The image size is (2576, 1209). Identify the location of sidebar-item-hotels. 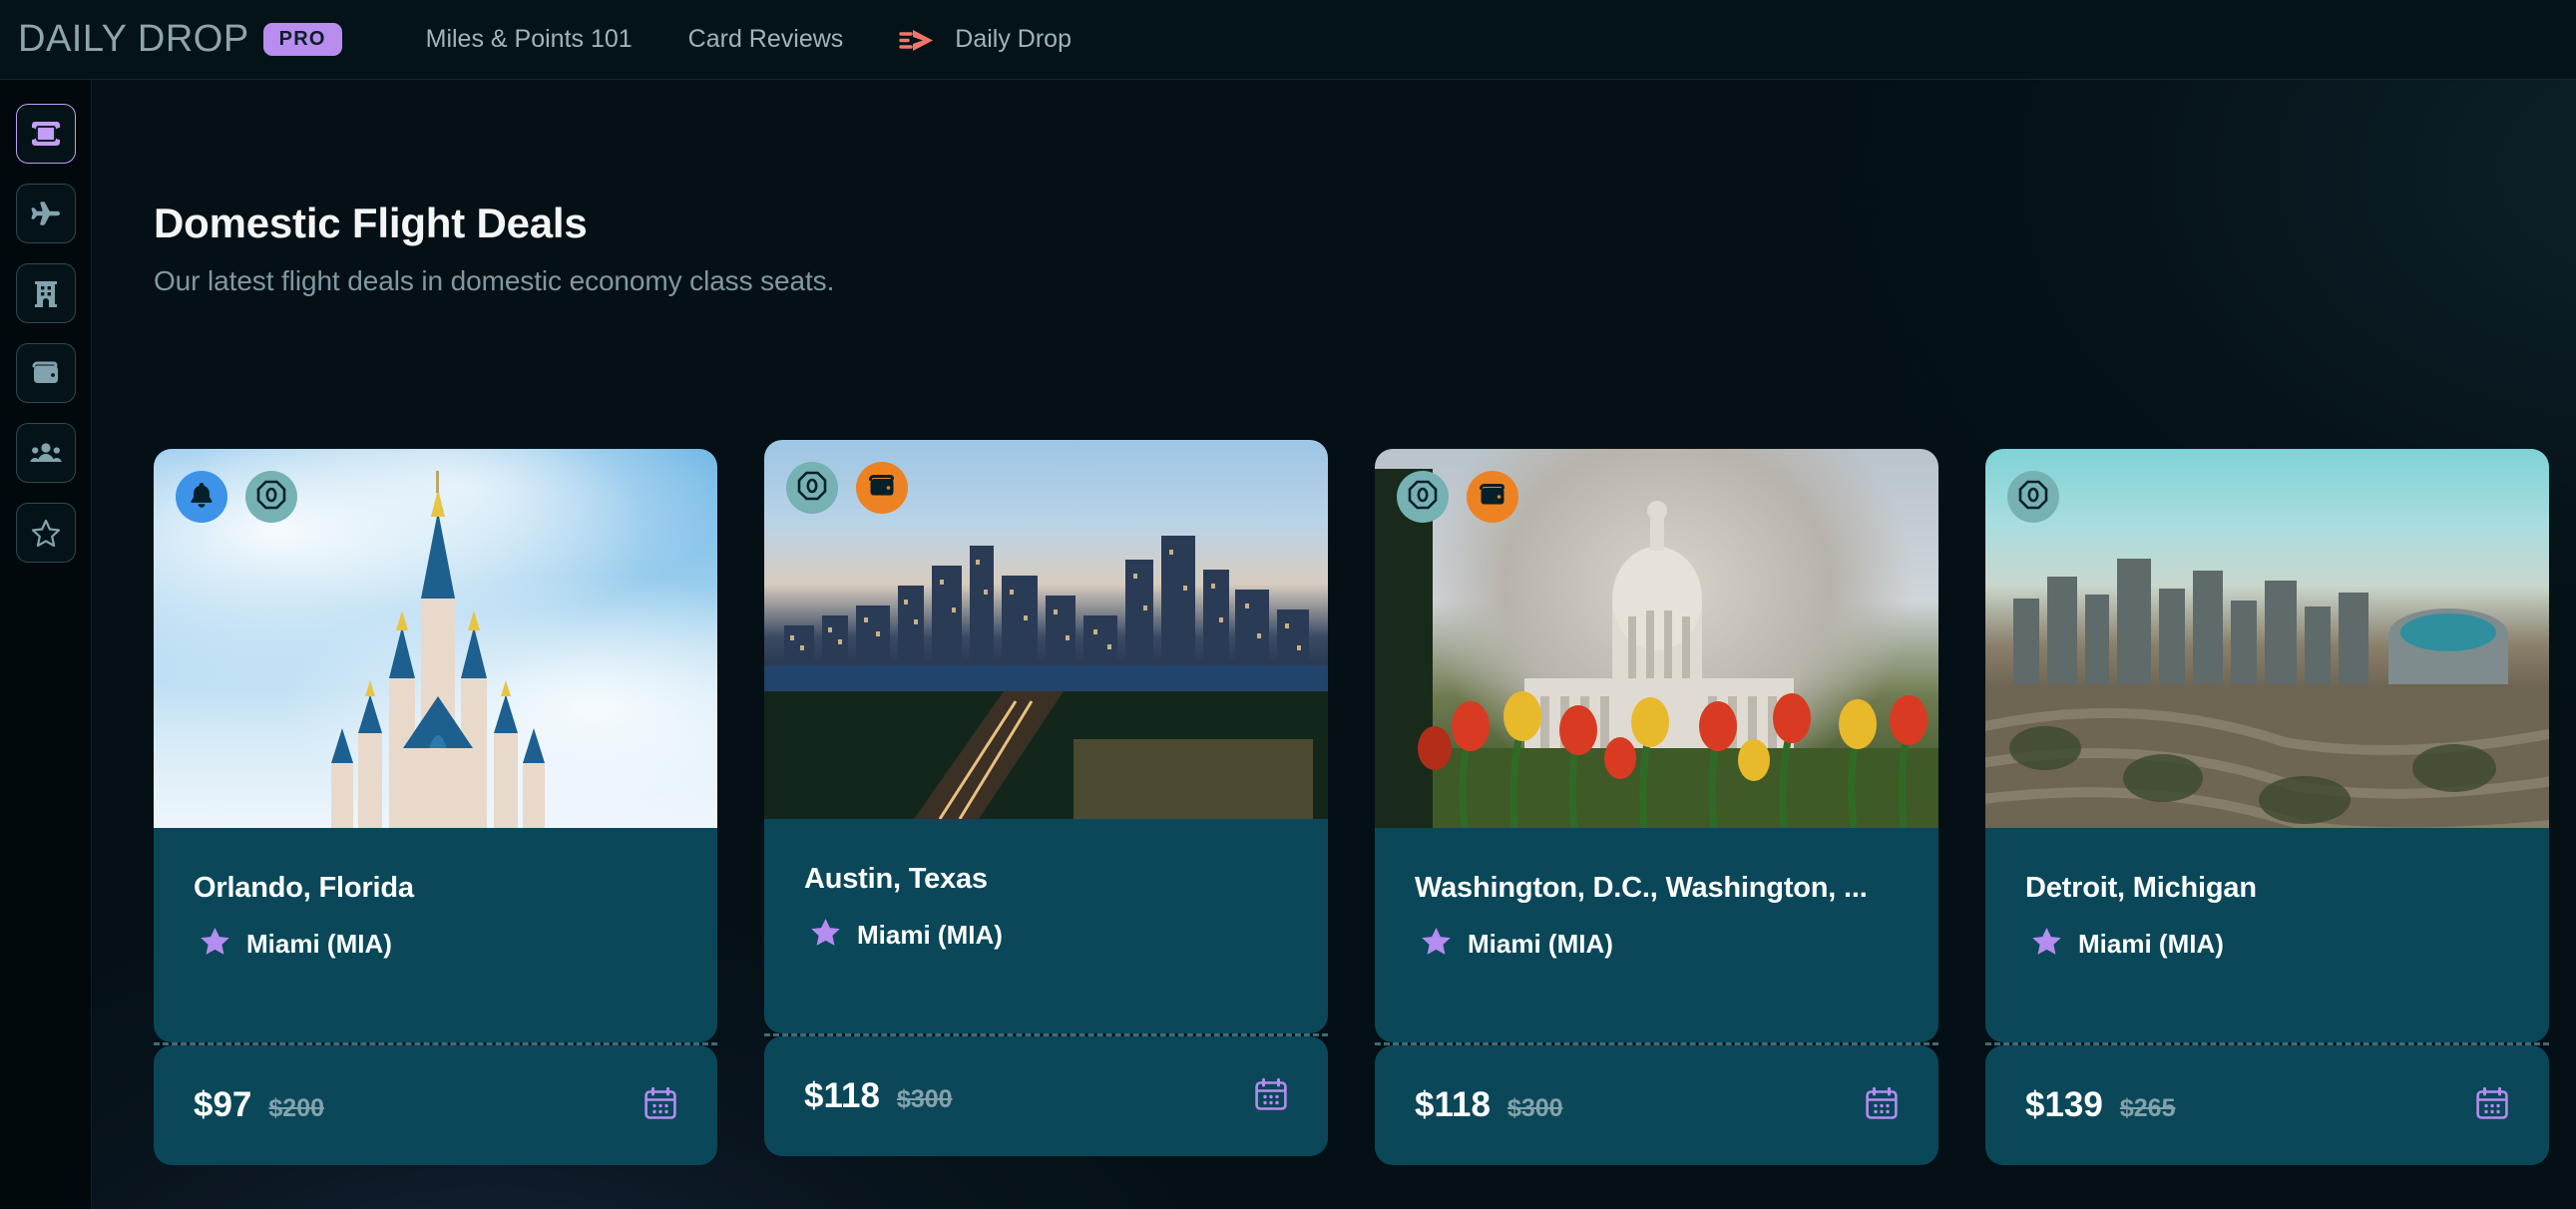
(45, 293).